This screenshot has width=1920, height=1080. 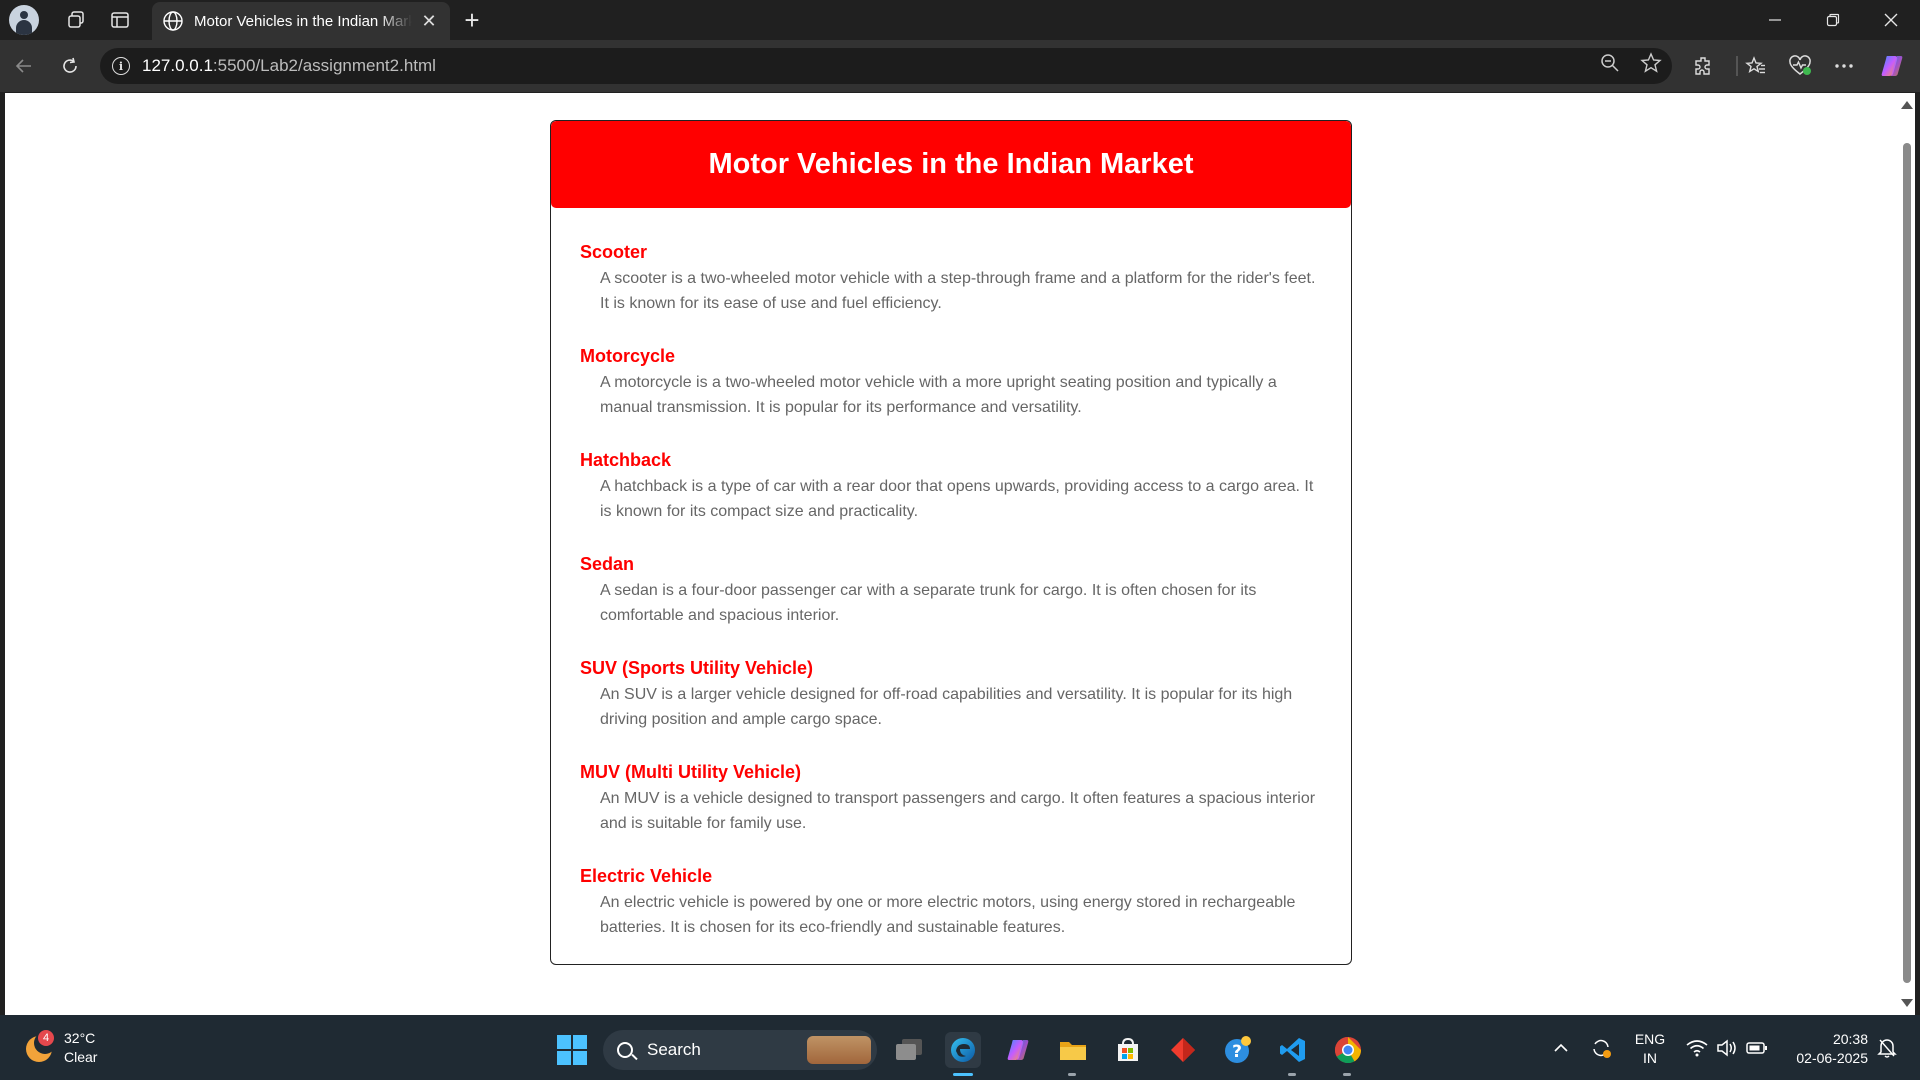 I want to click on address-bar: i 127.0.0.1:5500/Lab2/assignment2.html, so click(x=886, y=66).